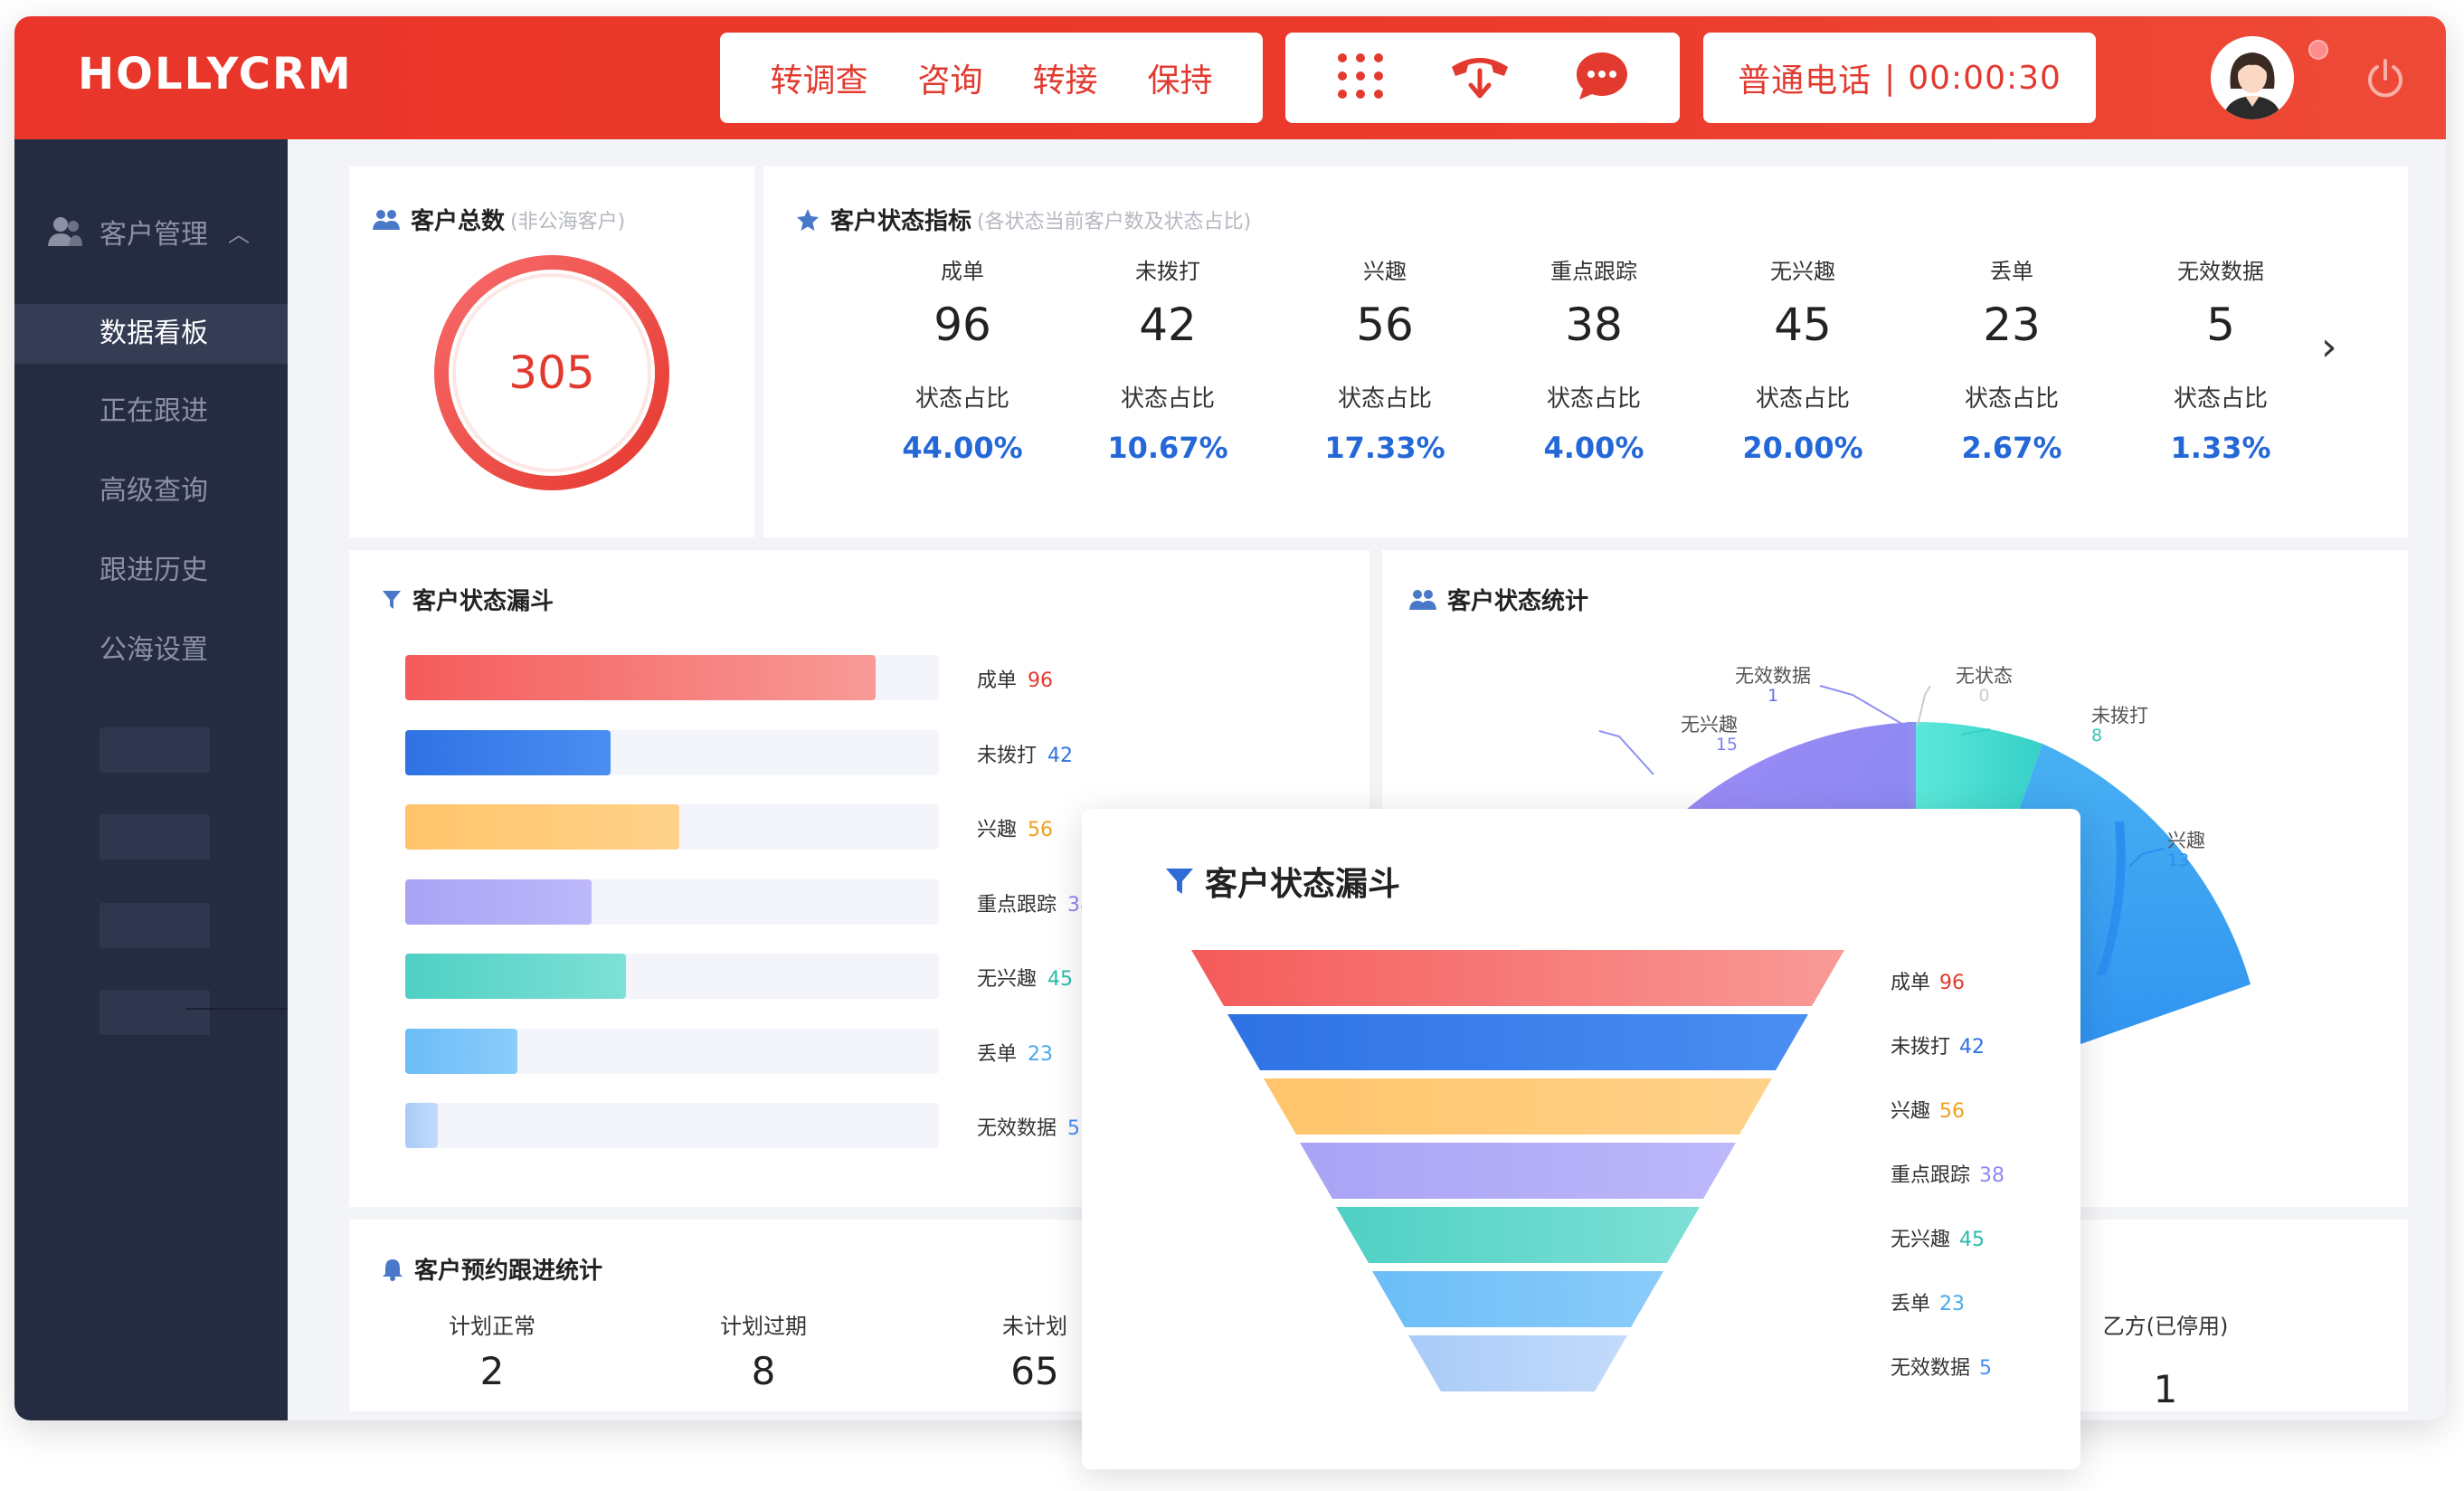  What do you see at coordinates (1953, 983) in the screenshot?
I see `funnel-popup-label-value: 96` at bounding box center [1953, 983].